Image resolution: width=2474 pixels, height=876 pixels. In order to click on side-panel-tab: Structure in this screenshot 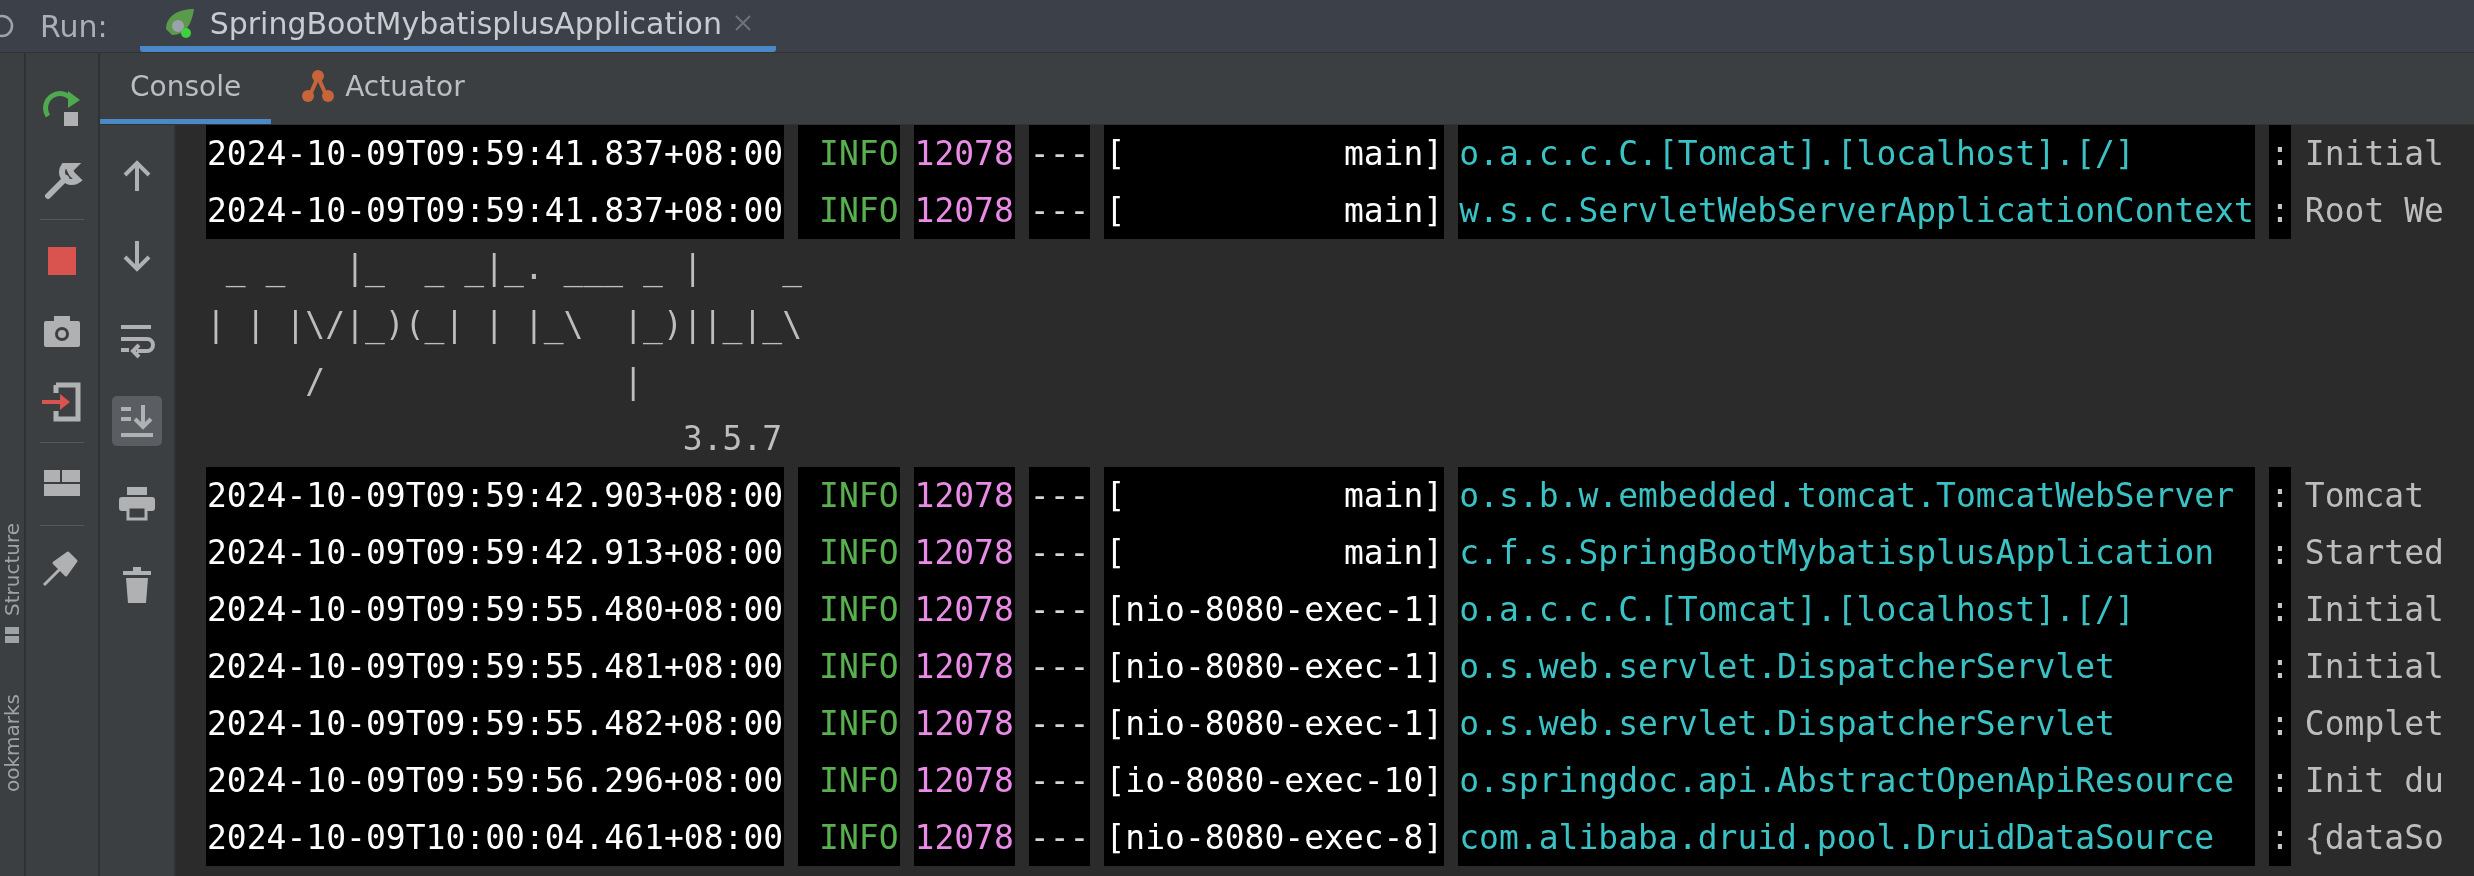, I will do `click(12, 570)`.